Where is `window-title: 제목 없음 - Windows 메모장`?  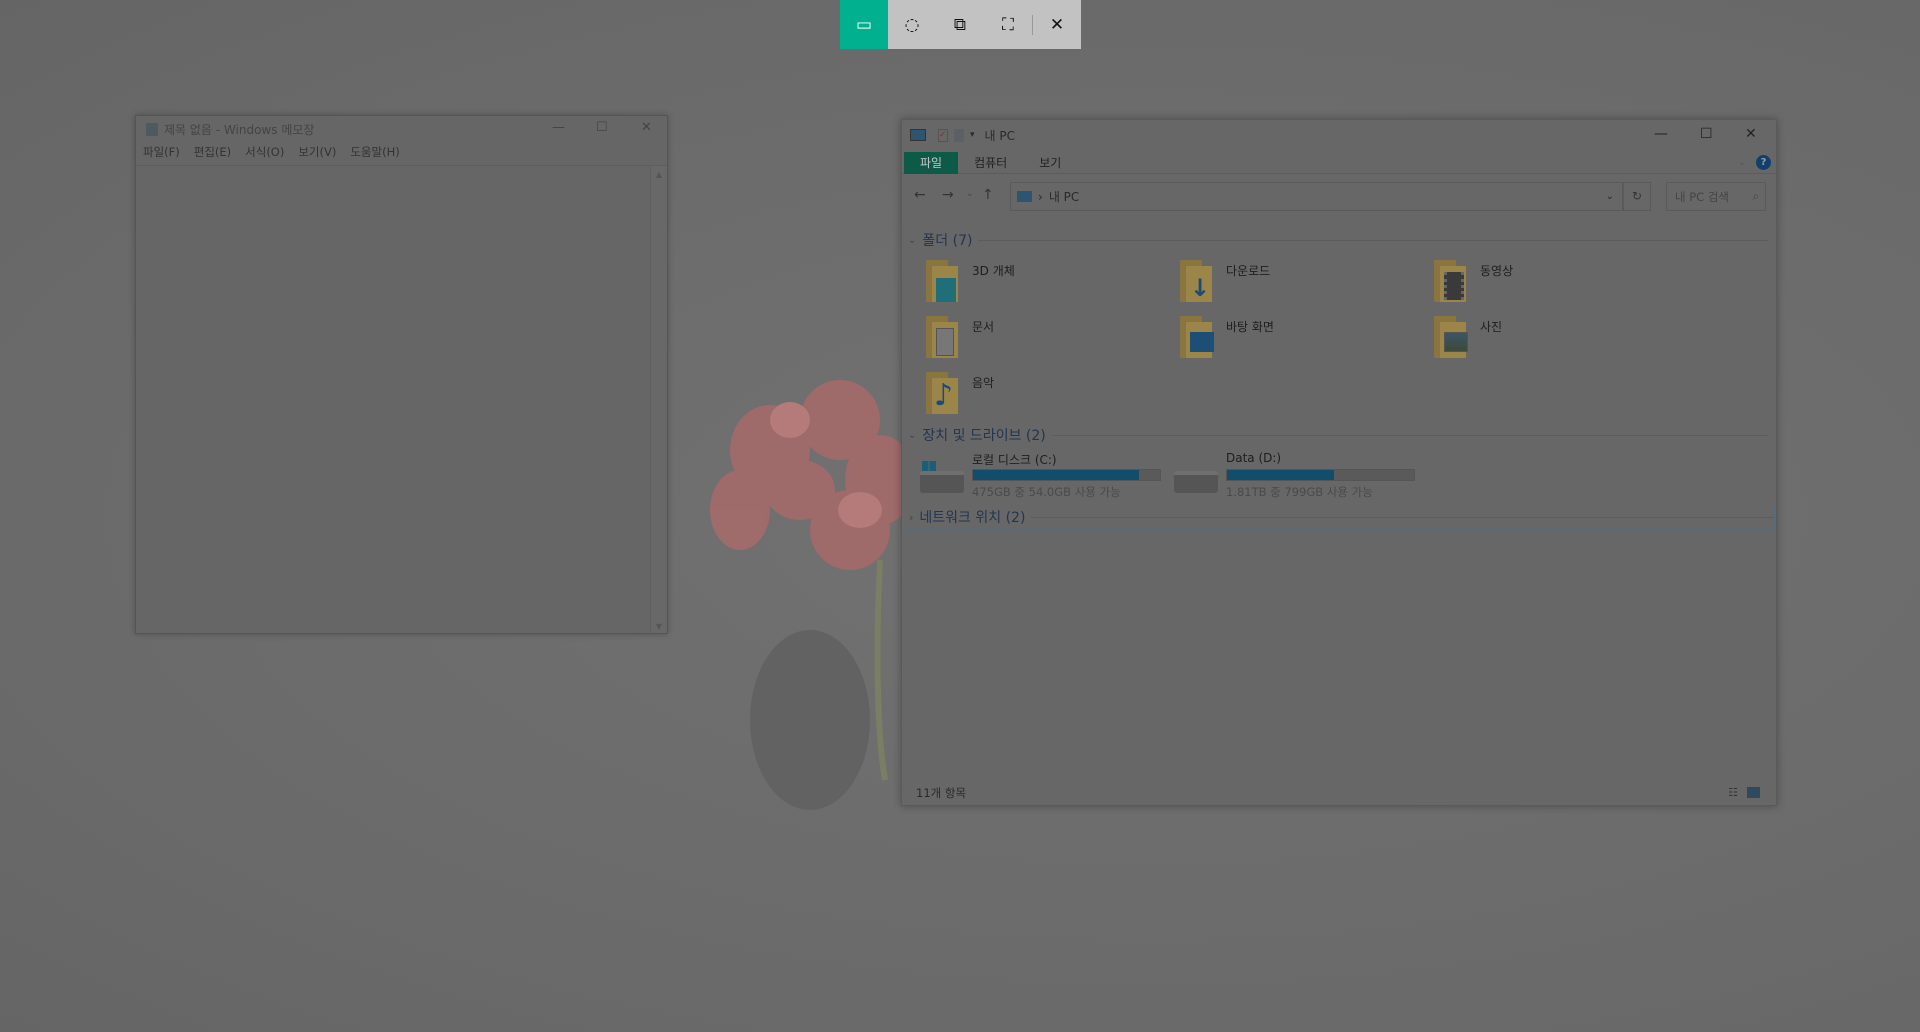
window-title: 제목 없음 - Windows 메모장 is located at coordinates (239, 129).